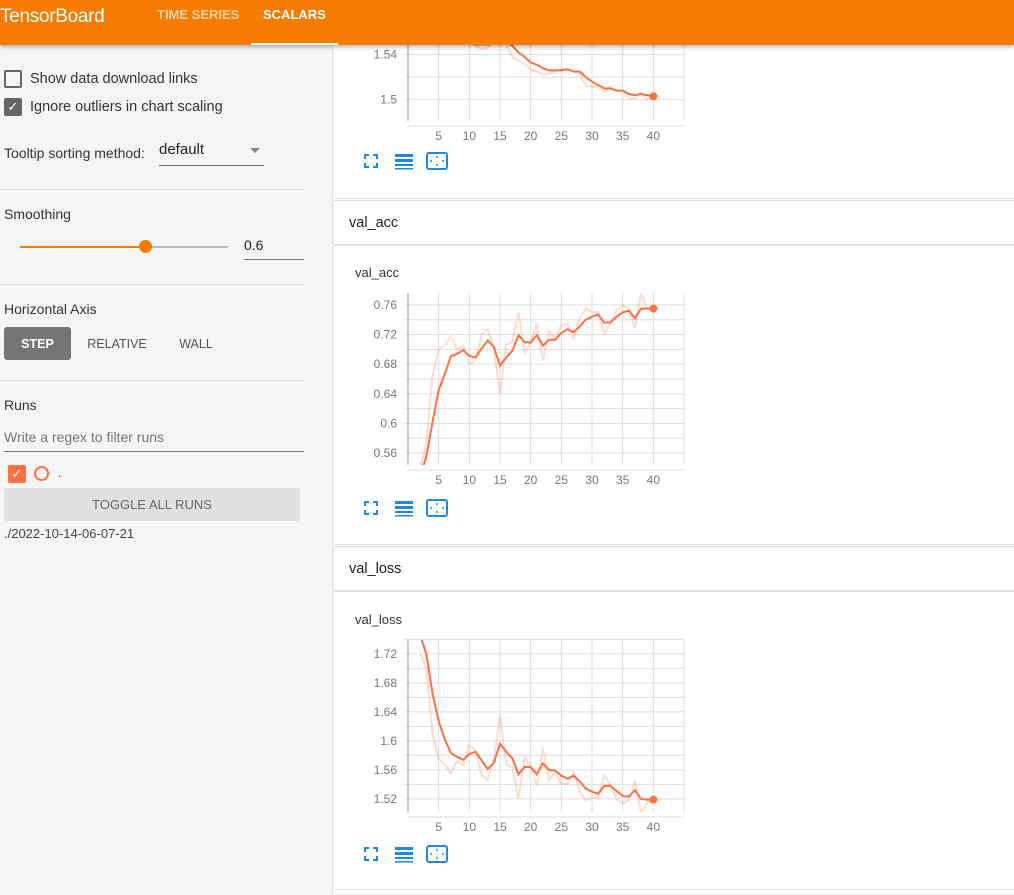 The image size is (1014, 895). What do you see at coordinates (154, 438) in the screenshot?
I see `run-filter-input: Write a regex to filter runs` at bounding box center [154, 438].